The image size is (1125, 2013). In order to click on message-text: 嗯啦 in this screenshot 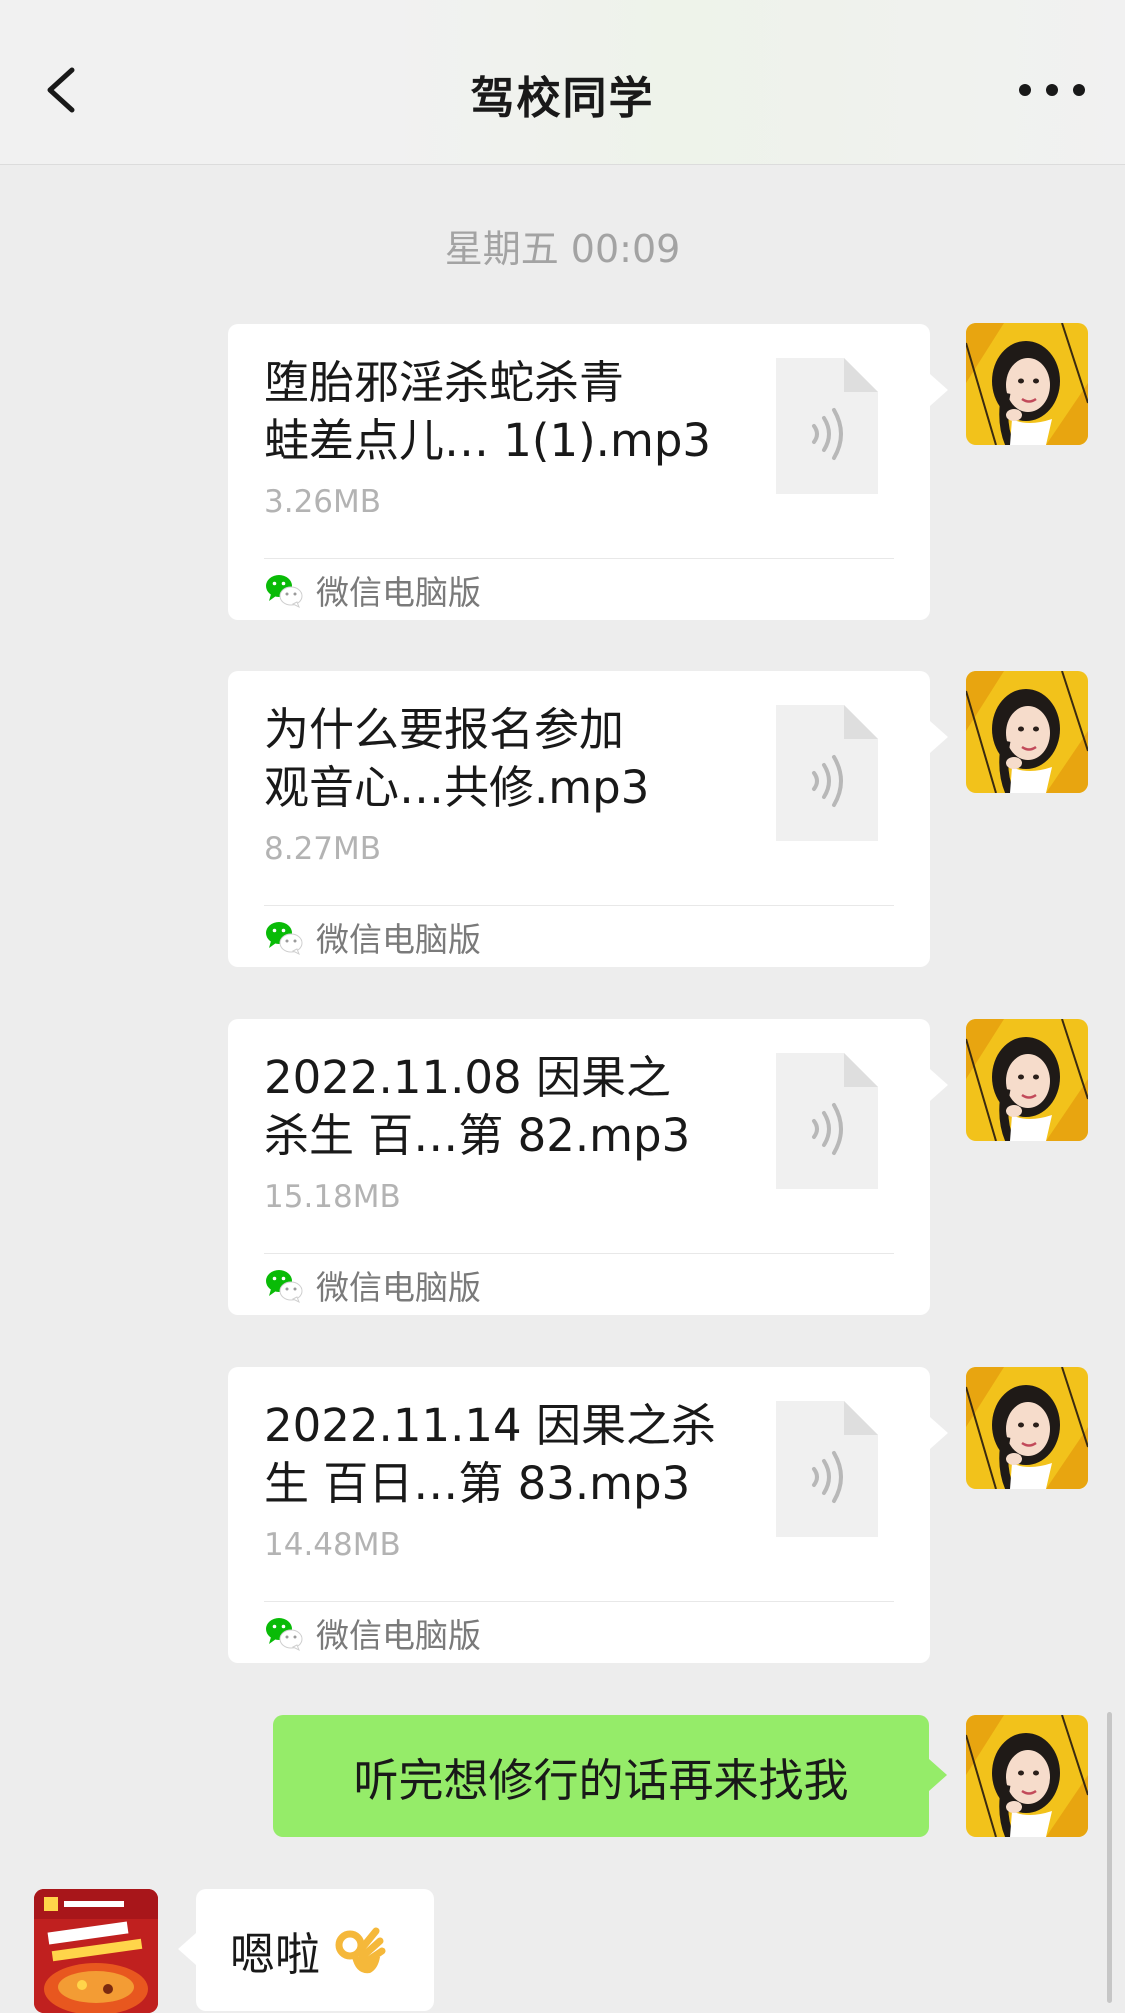, I will do `click(275, 1954)`.